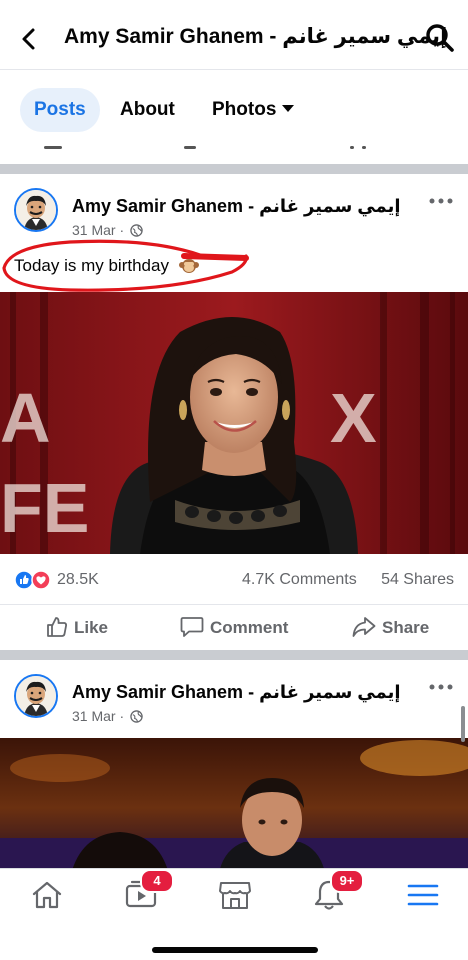 The image size is (468, 960). I want to click on hamburger-menu-icon, so click(423, 895).